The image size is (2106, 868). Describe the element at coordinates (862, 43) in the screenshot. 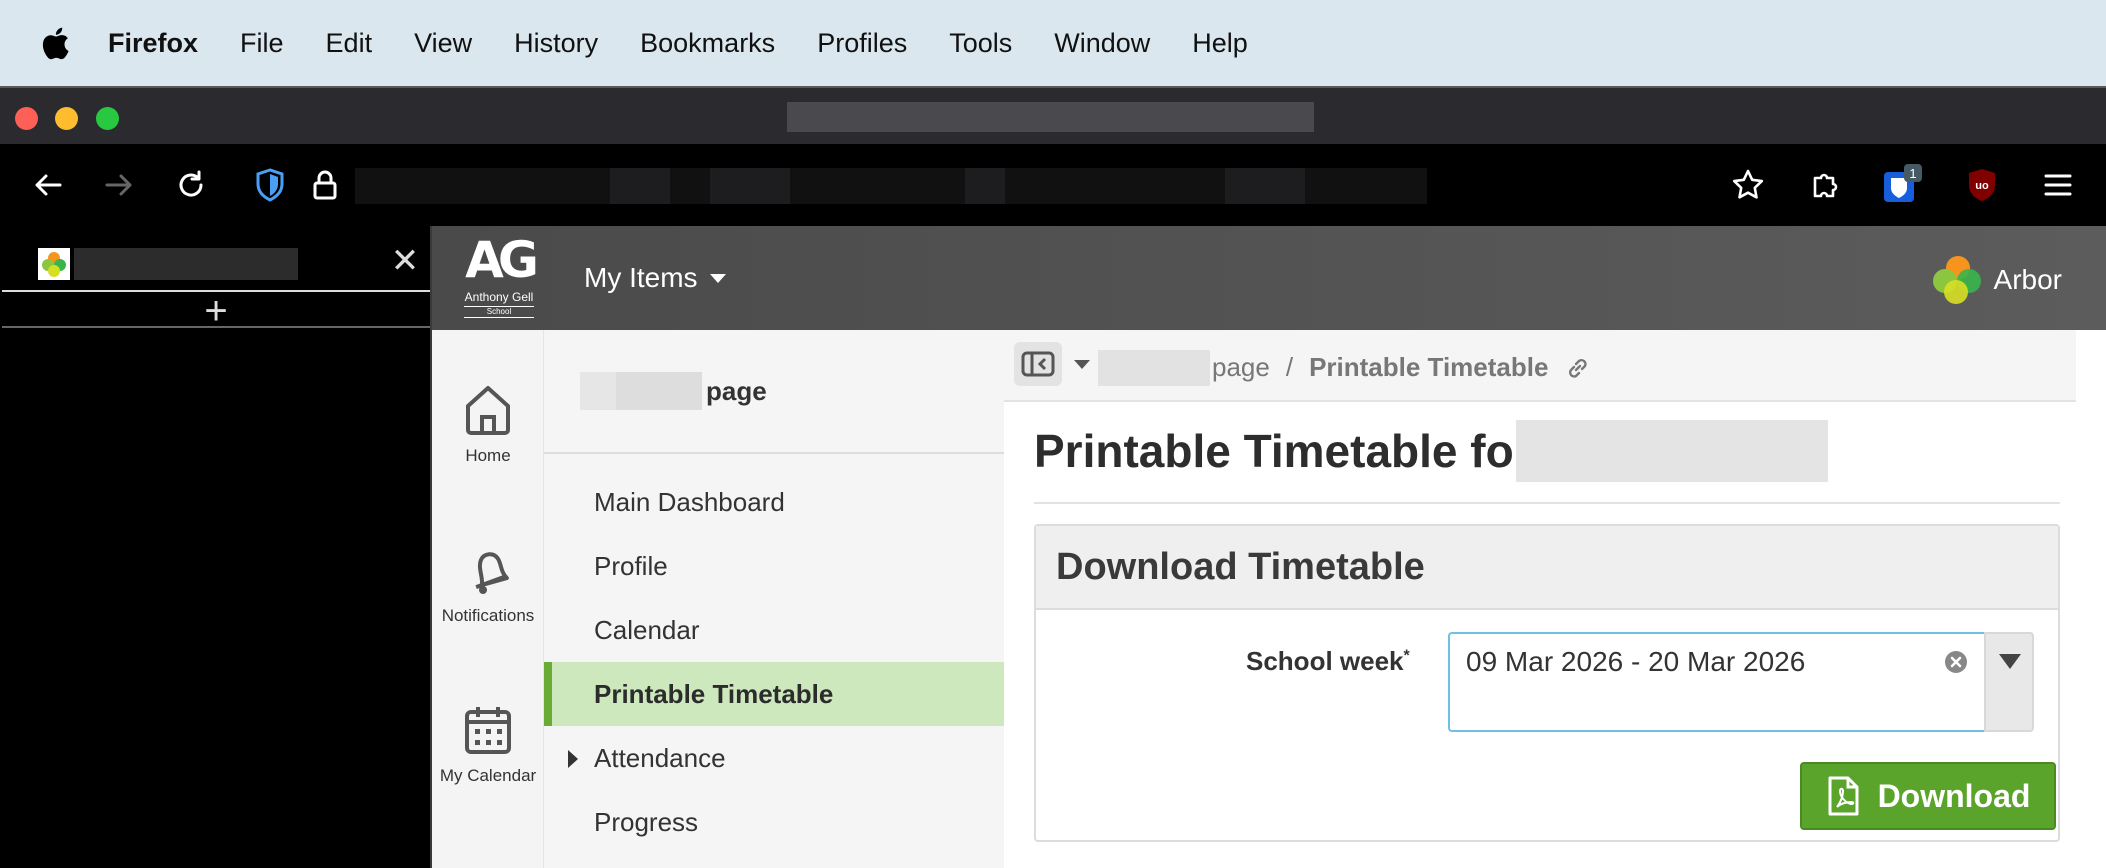

I see `menu-profiles: Profiles` at that location.